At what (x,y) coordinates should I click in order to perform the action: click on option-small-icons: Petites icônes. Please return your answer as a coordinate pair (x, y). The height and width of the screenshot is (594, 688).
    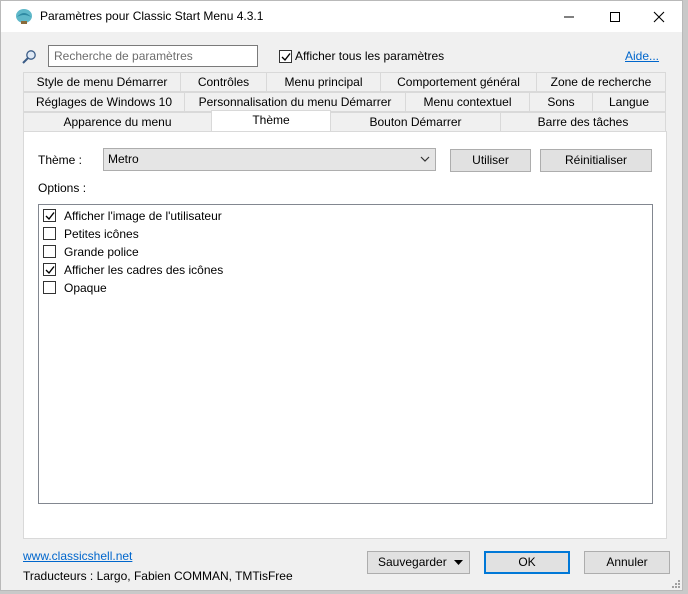
    Looking at the image, I should click on (243, 234).